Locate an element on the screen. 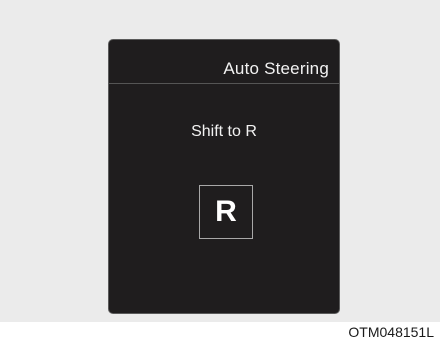 The width and height of the screenshot is (440, 342). display-title: Auto Steering is located at coordinates (276, 68).